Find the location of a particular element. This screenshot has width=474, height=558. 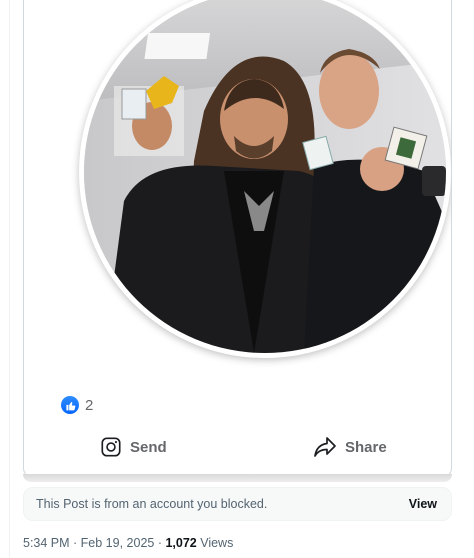

send-button: Send is located at coordinates (133, 447).